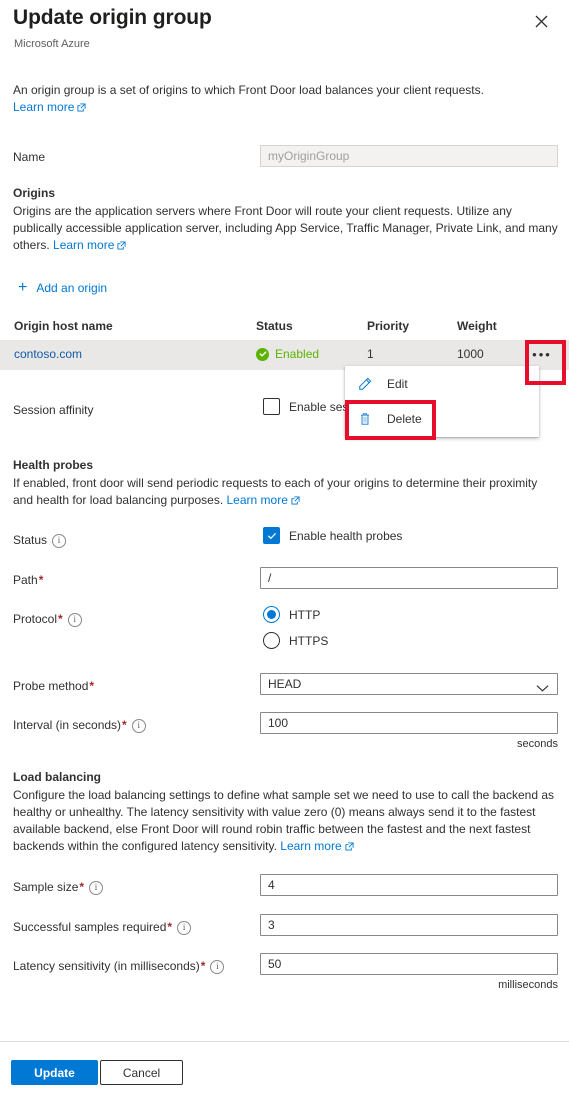 The height and width of the screenshot is (1097, 569). I want to click on chevron-down-icon, so click(542, 689).